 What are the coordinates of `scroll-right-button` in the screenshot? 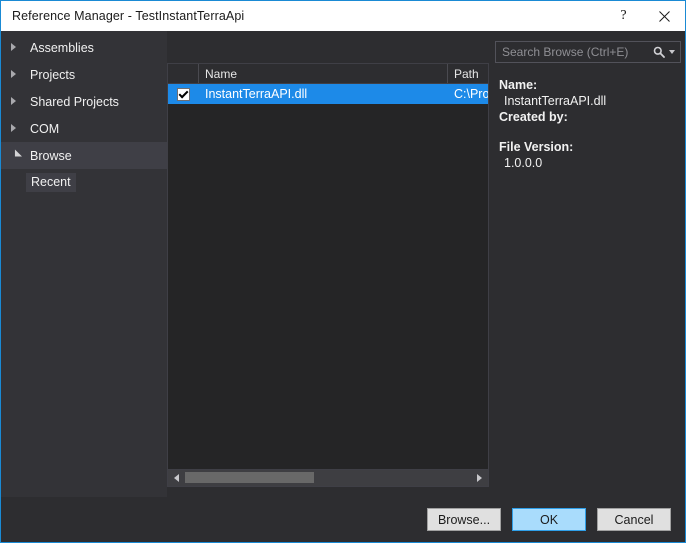 It's located at (479, 478).